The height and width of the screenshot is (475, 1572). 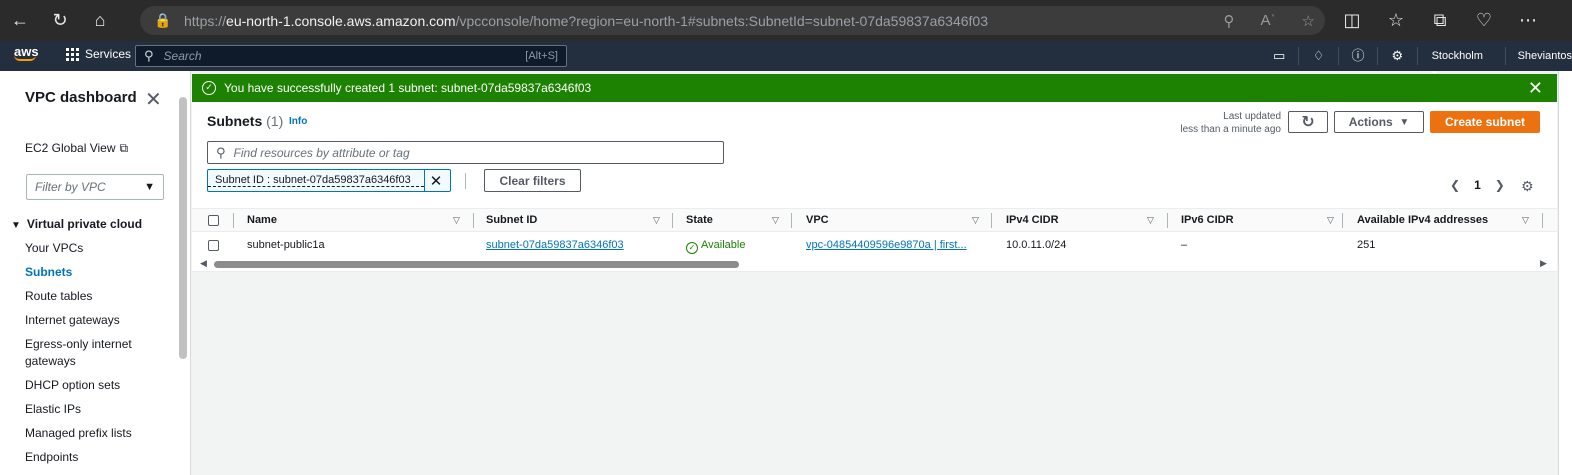 I want to click on services-grid-icon, so click(x=72, y=54).